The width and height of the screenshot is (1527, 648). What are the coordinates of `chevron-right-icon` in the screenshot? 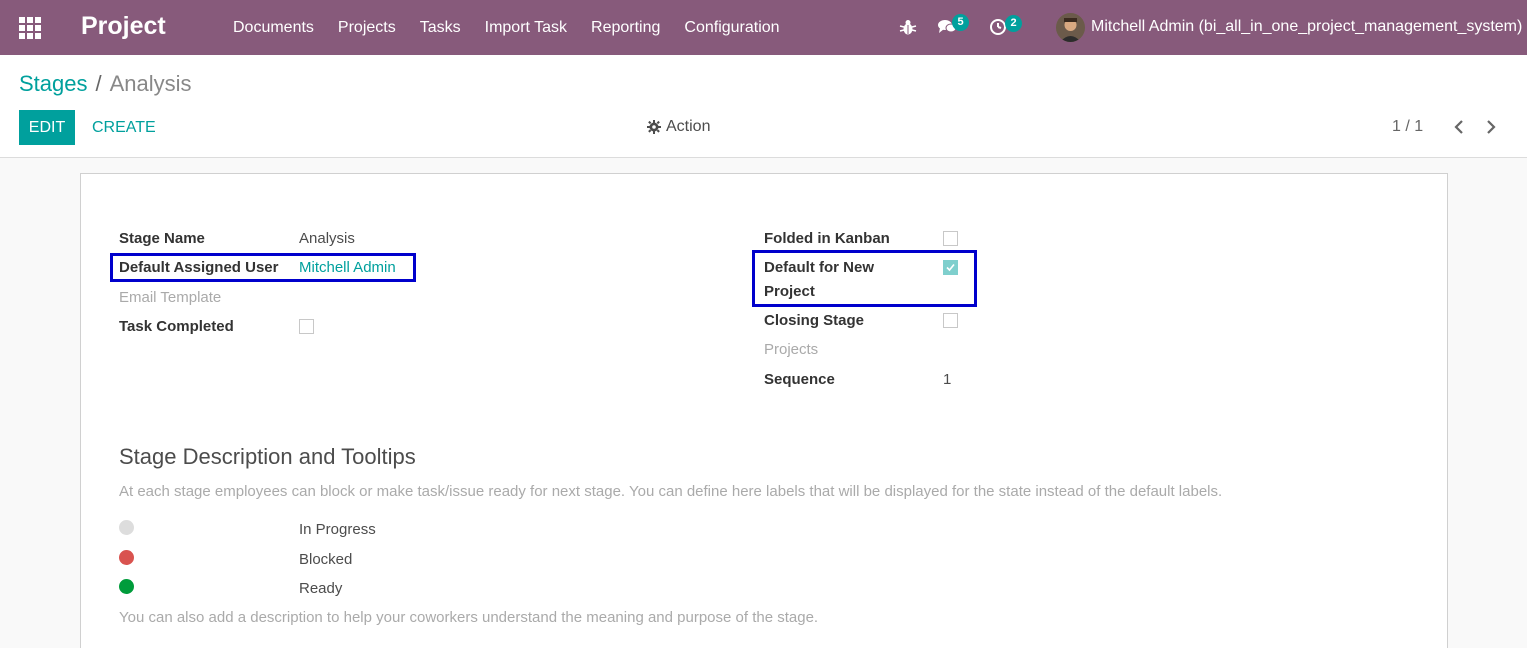 It's located at (1491, 127).